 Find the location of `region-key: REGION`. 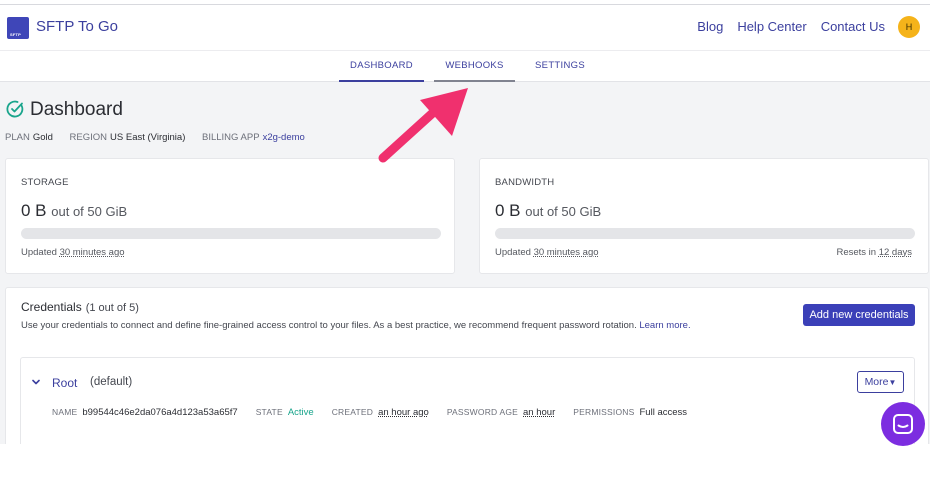

region-key: REGION is located at coordinates (88, 137).